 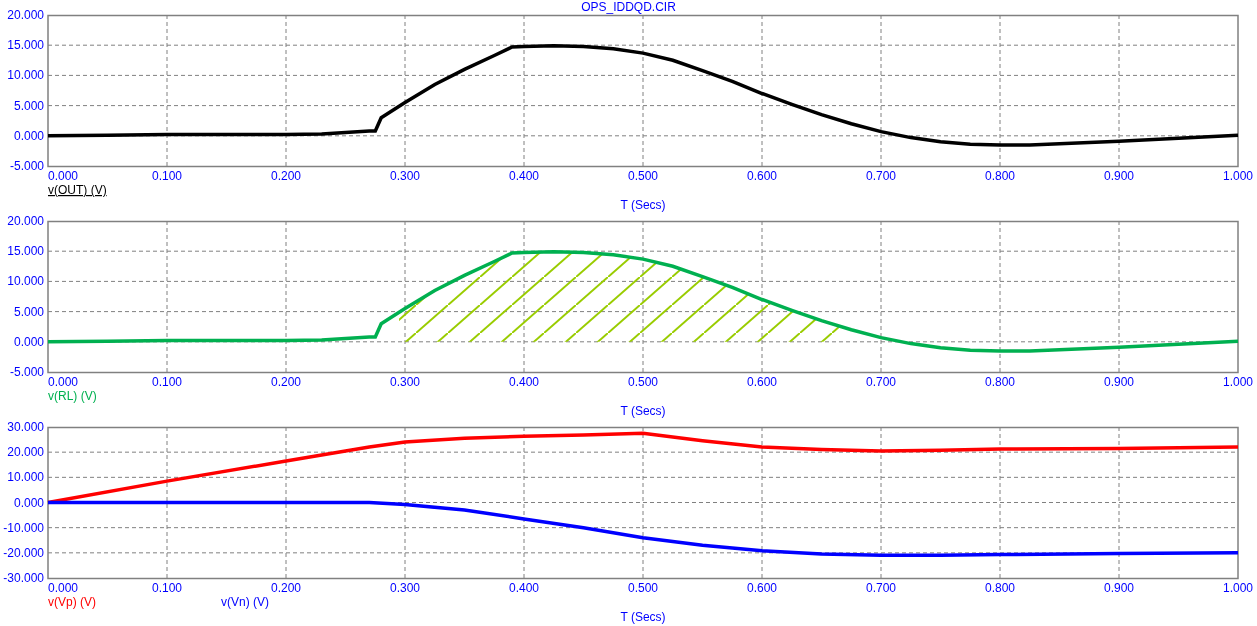 What do you see at coordinates (23, 578) in the screenshot?
I see `y-tick-label: -30.000` at bounding box center [23, 578].